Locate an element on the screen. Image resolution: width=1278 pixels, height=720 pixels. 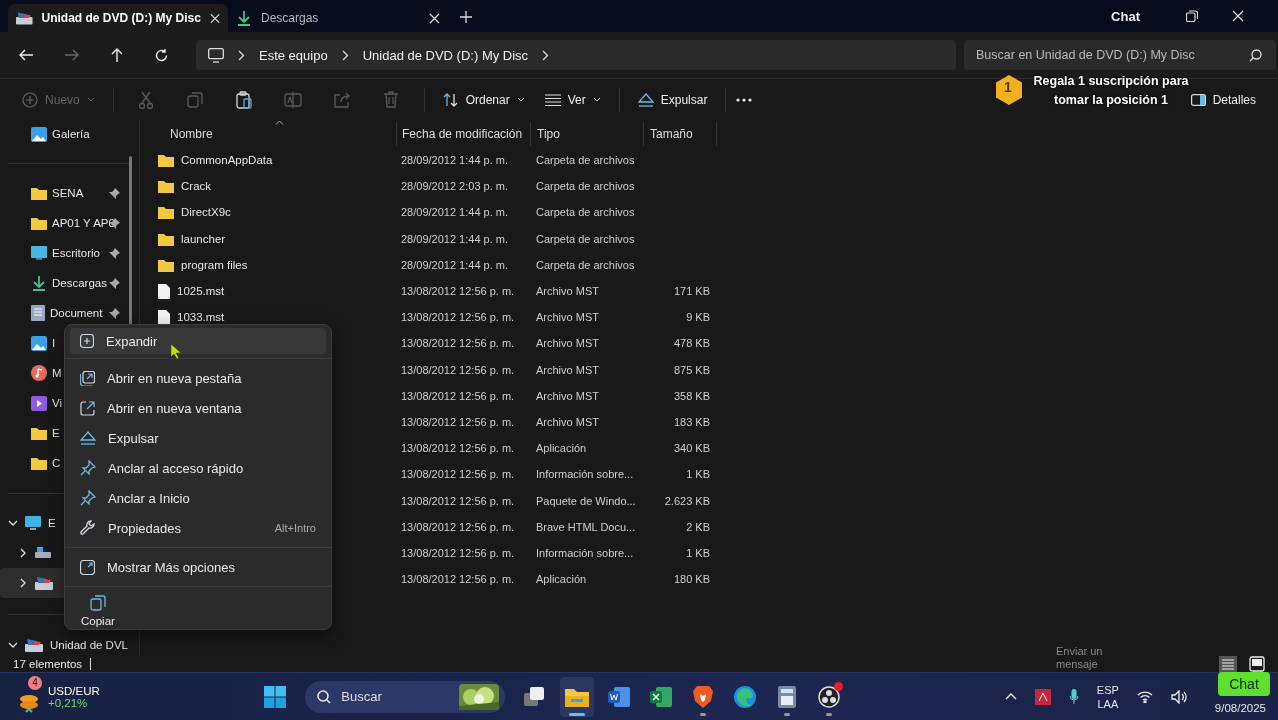
table-cell: 875 KB is located at coordinates (691, 369).